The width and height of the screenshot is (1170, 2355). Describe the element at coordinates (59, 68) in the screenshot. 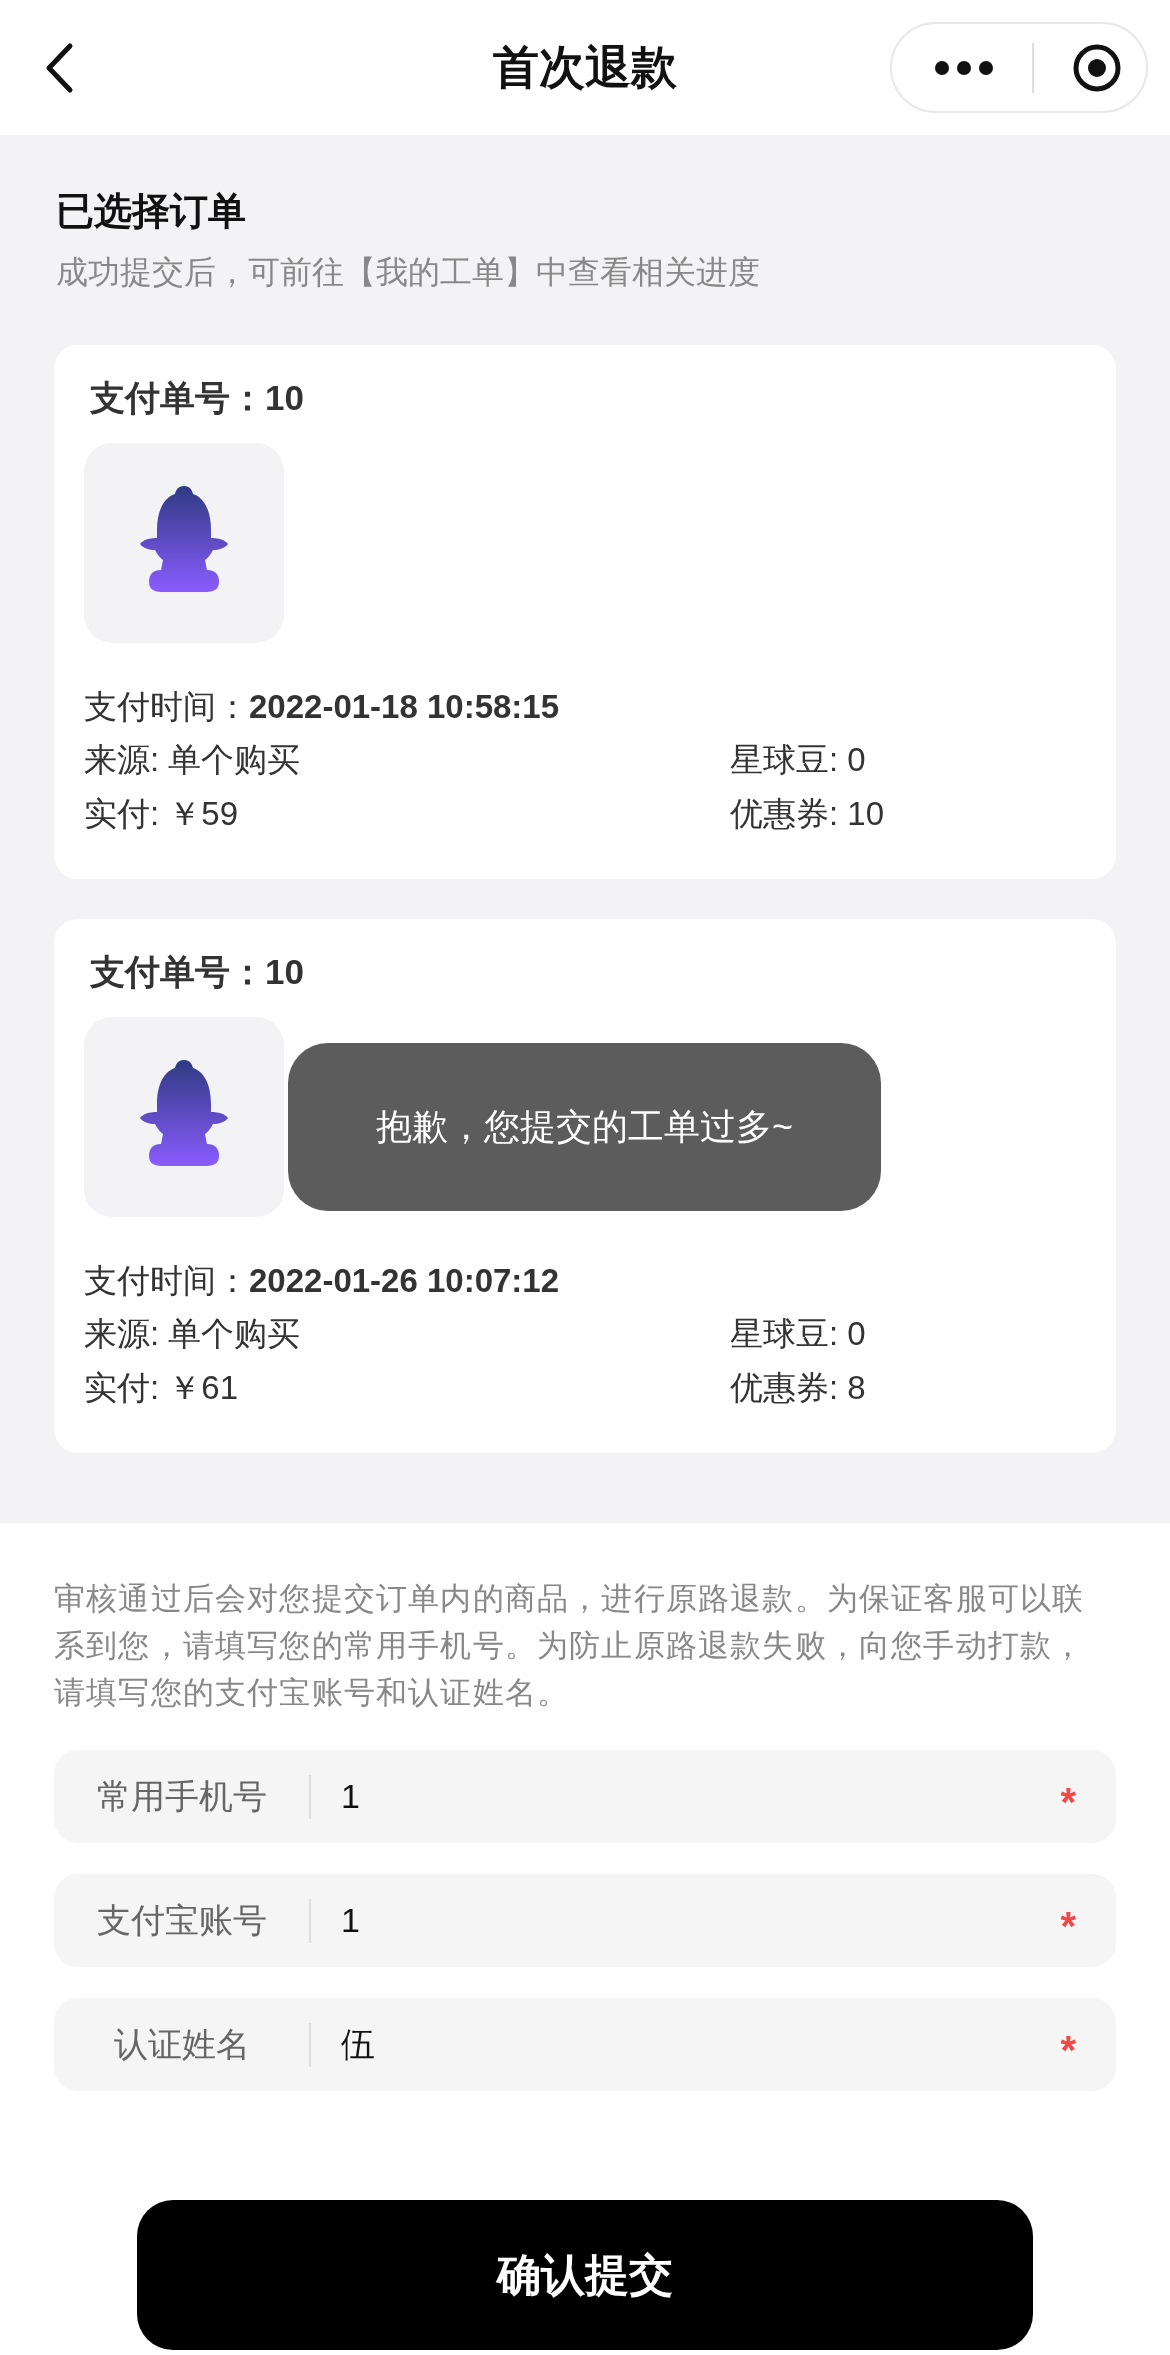

I see `back-icon` at that location.